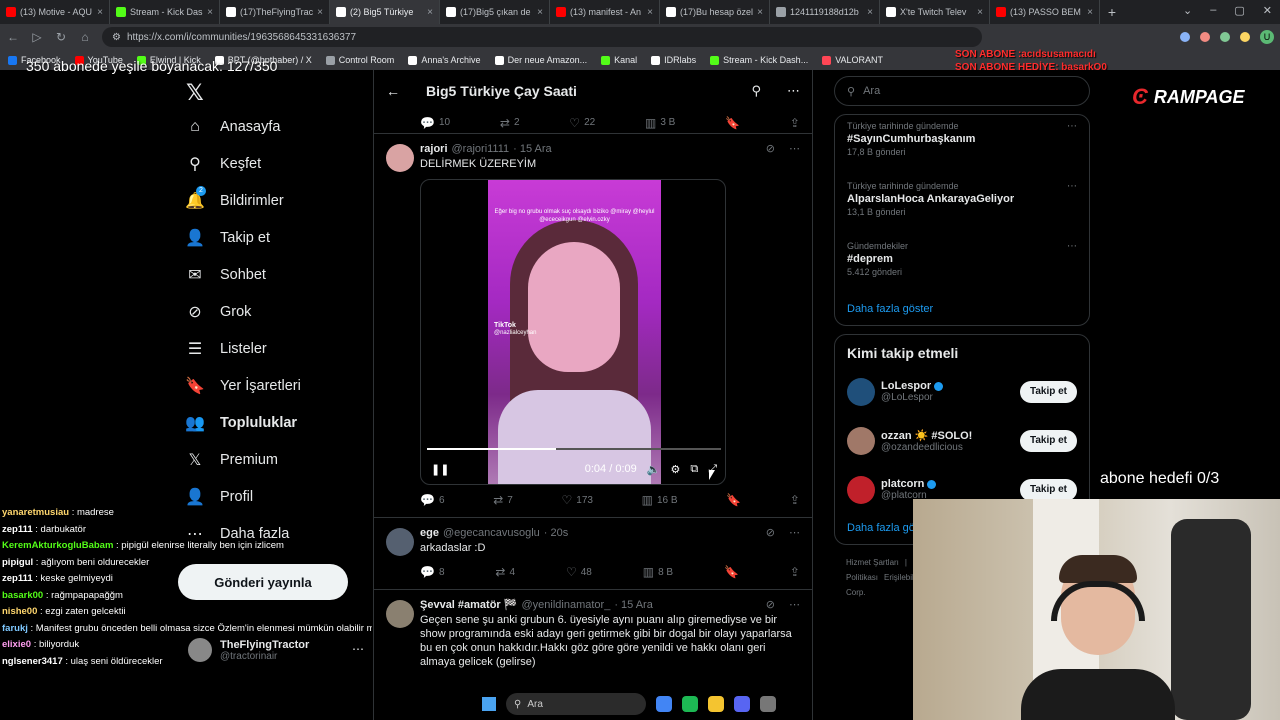 This screenshot has height=720, width=1280. What do you see at coordinates (432, 572) in the screenshot?
I see `reply-button: 💬 8` at bounding box center [432, 572].